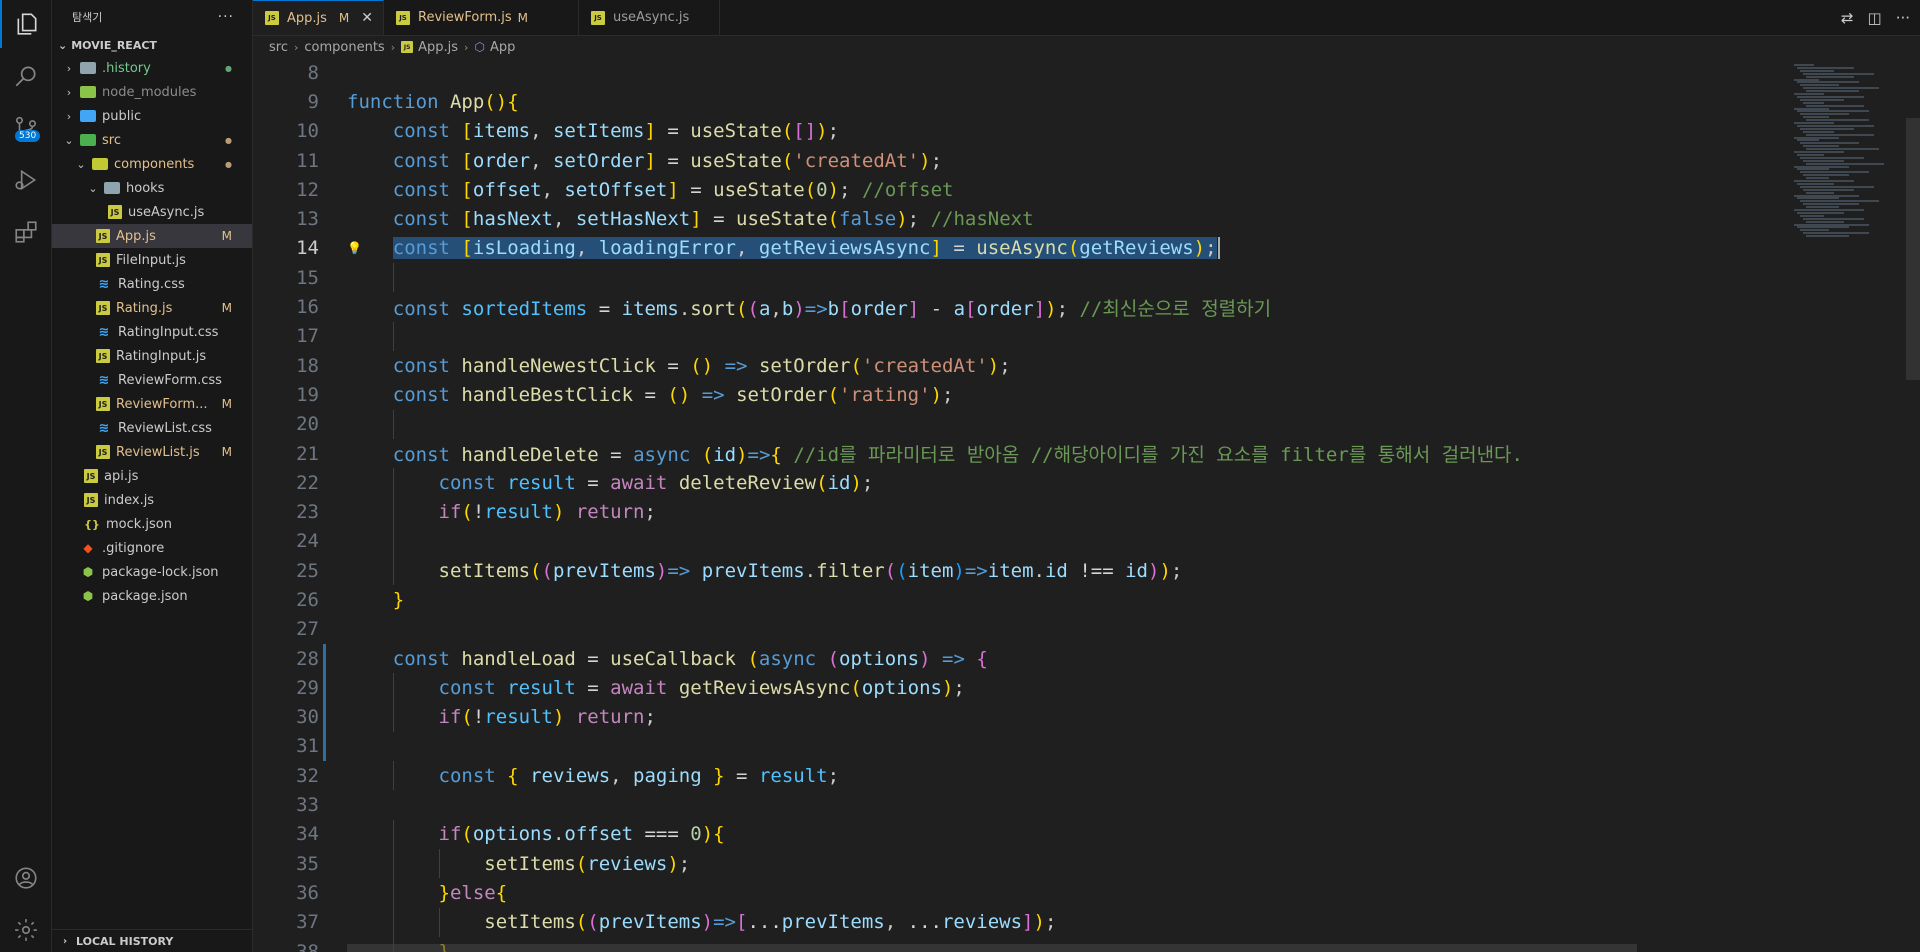  Describe the element at coordinates (152, 308) in the screenshot. I see `tree-item: JS Rating.js M` at that location.